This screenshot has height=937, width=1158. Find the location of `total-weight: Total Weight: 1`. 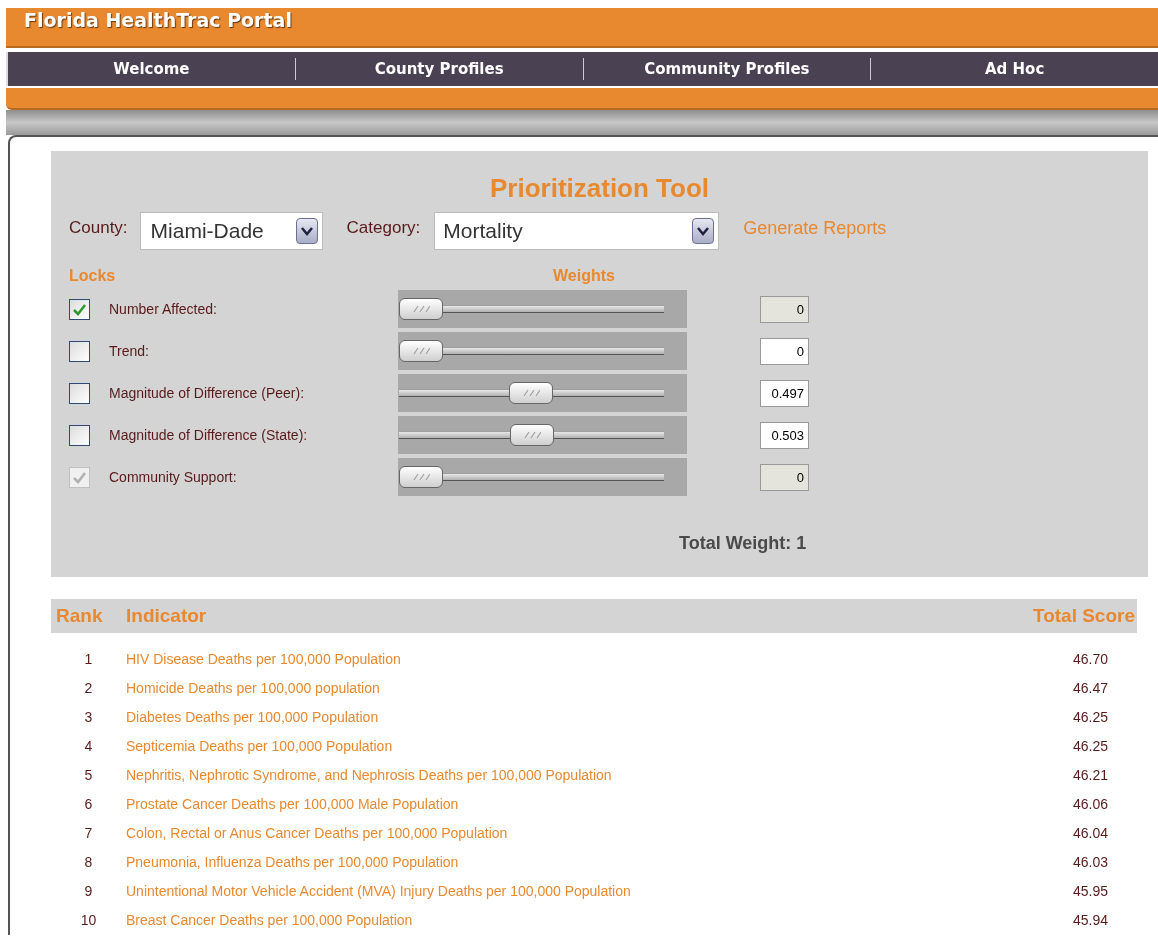

total-weight: Total Weight: 1 is located at coordinates (743, 543).